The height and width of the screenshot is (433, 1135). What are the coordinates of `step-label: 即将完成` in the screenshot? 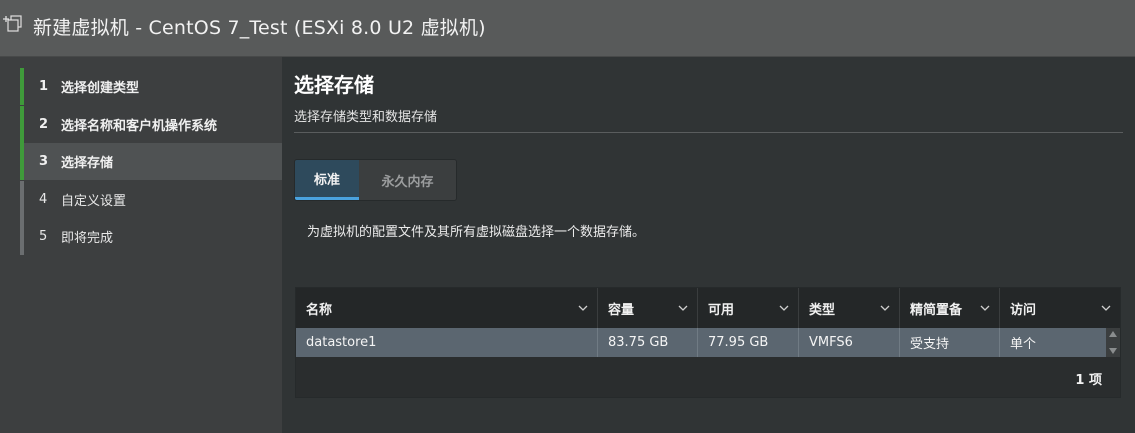 It's located at (87, 238).